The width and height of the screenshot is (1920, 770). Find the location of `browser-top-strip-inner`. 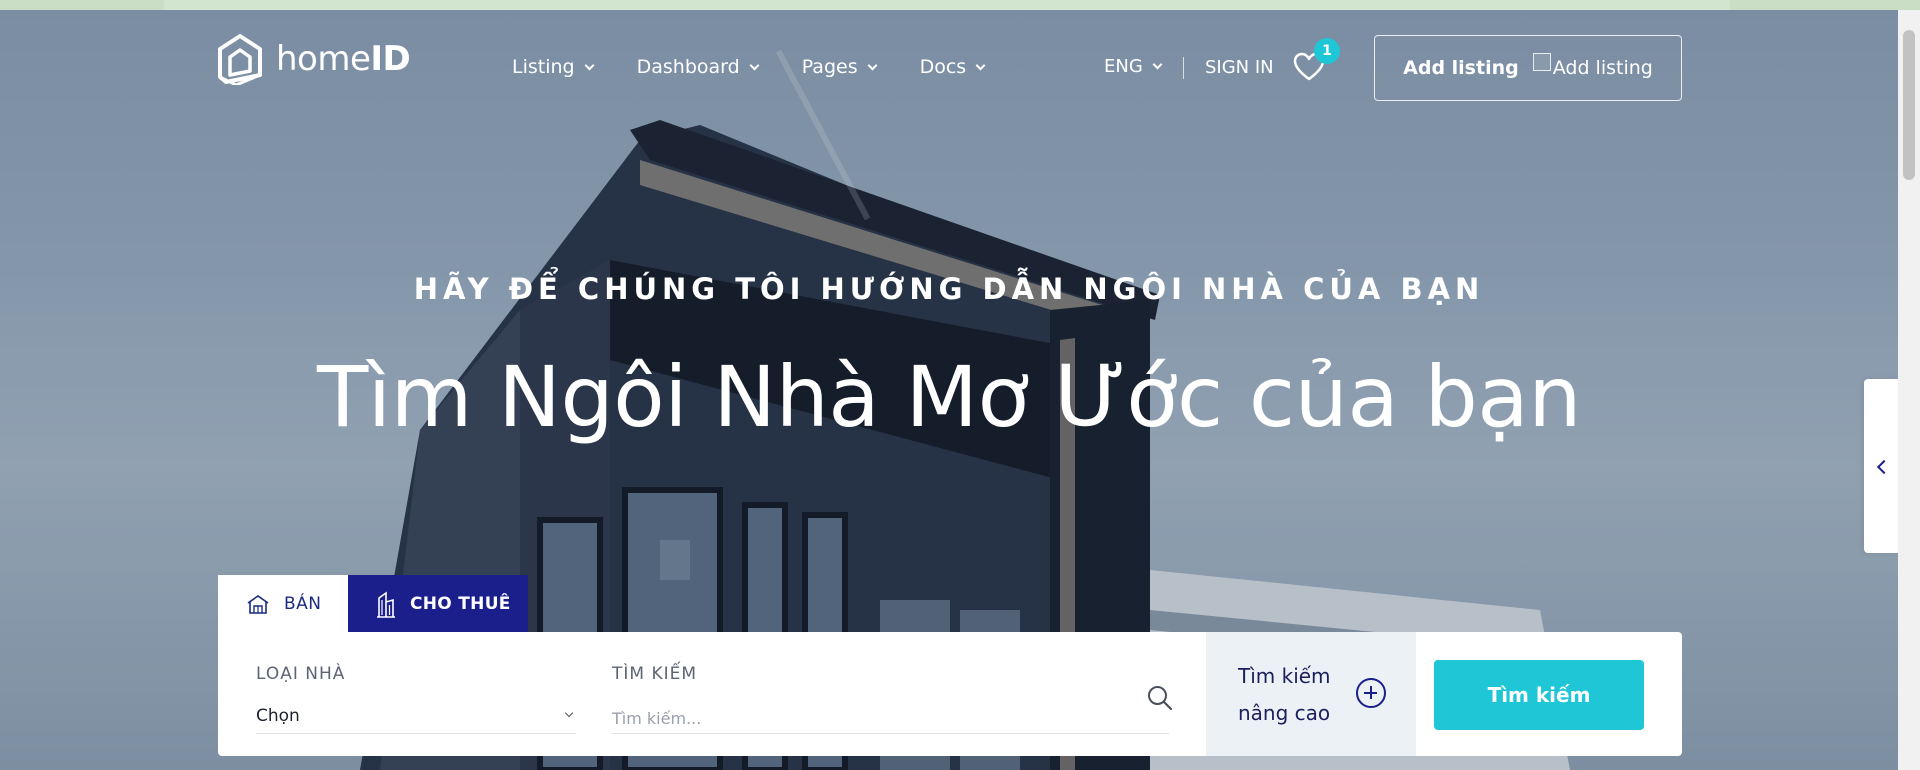

browser-top-strip-inner is located at coordinates (947, 5).